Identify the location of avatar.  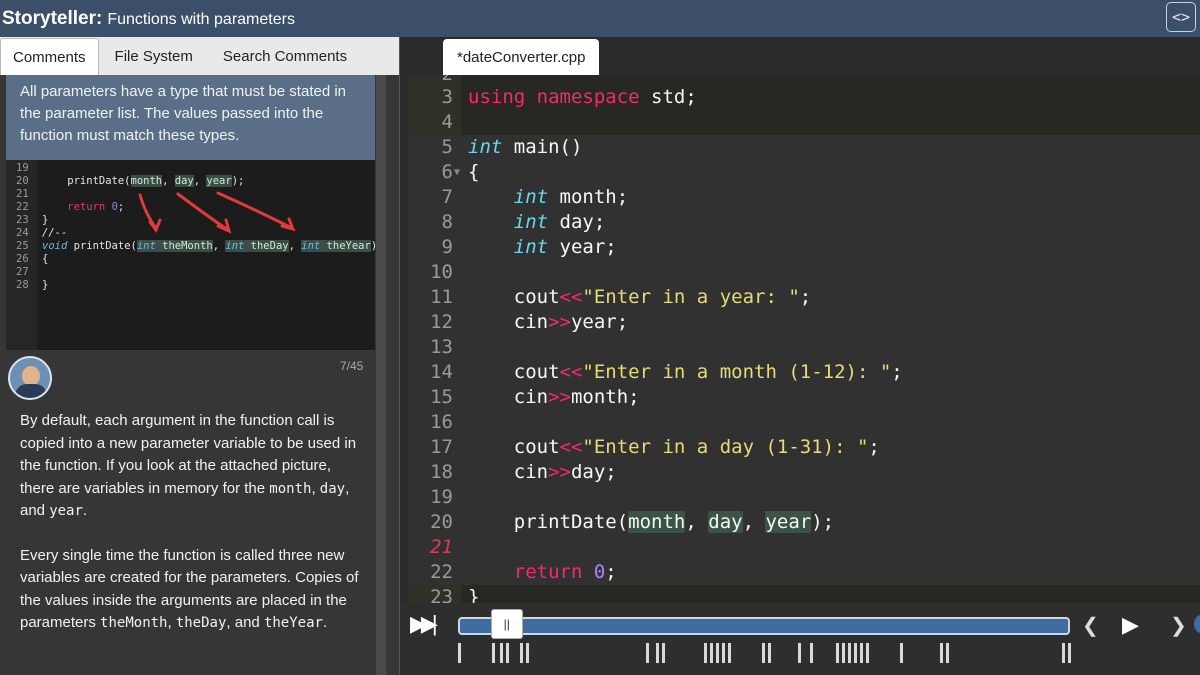
(30, 378).